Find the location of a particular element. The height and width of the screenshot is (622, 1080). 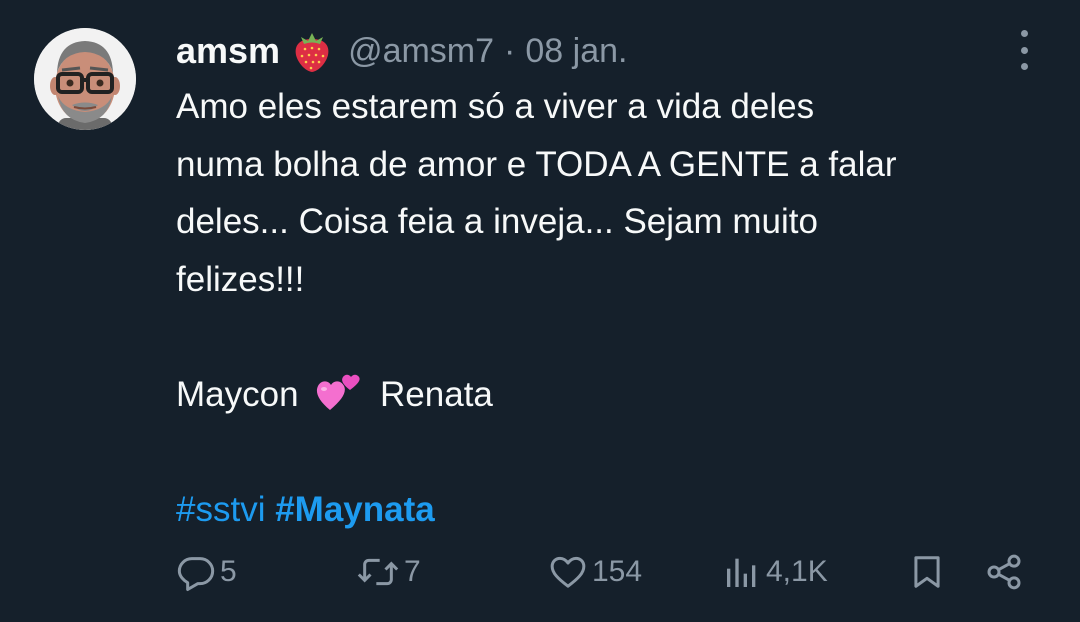

strawberry-icon is located at coordinates (312, 51).